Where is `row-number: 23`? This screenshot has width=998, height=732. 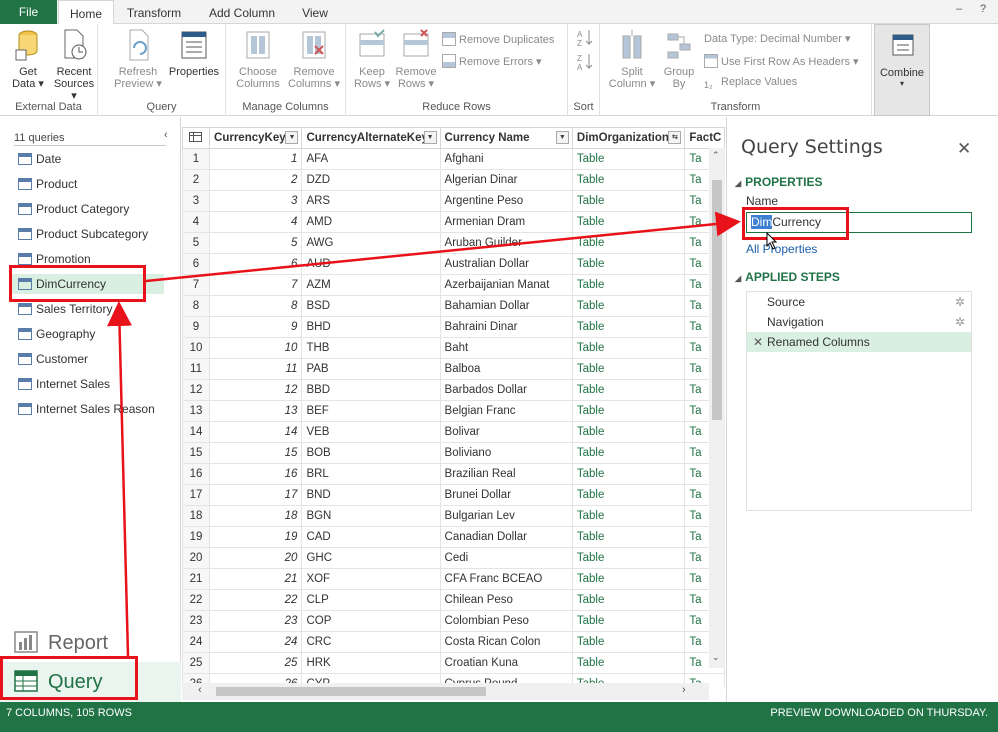 row-number: 23 is located at coordinates (196, 621).